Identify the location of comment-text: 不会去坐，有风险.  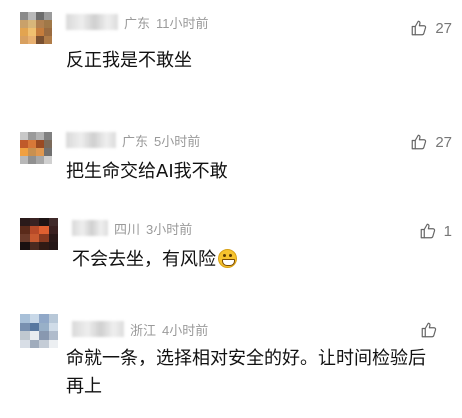
(144, 259).